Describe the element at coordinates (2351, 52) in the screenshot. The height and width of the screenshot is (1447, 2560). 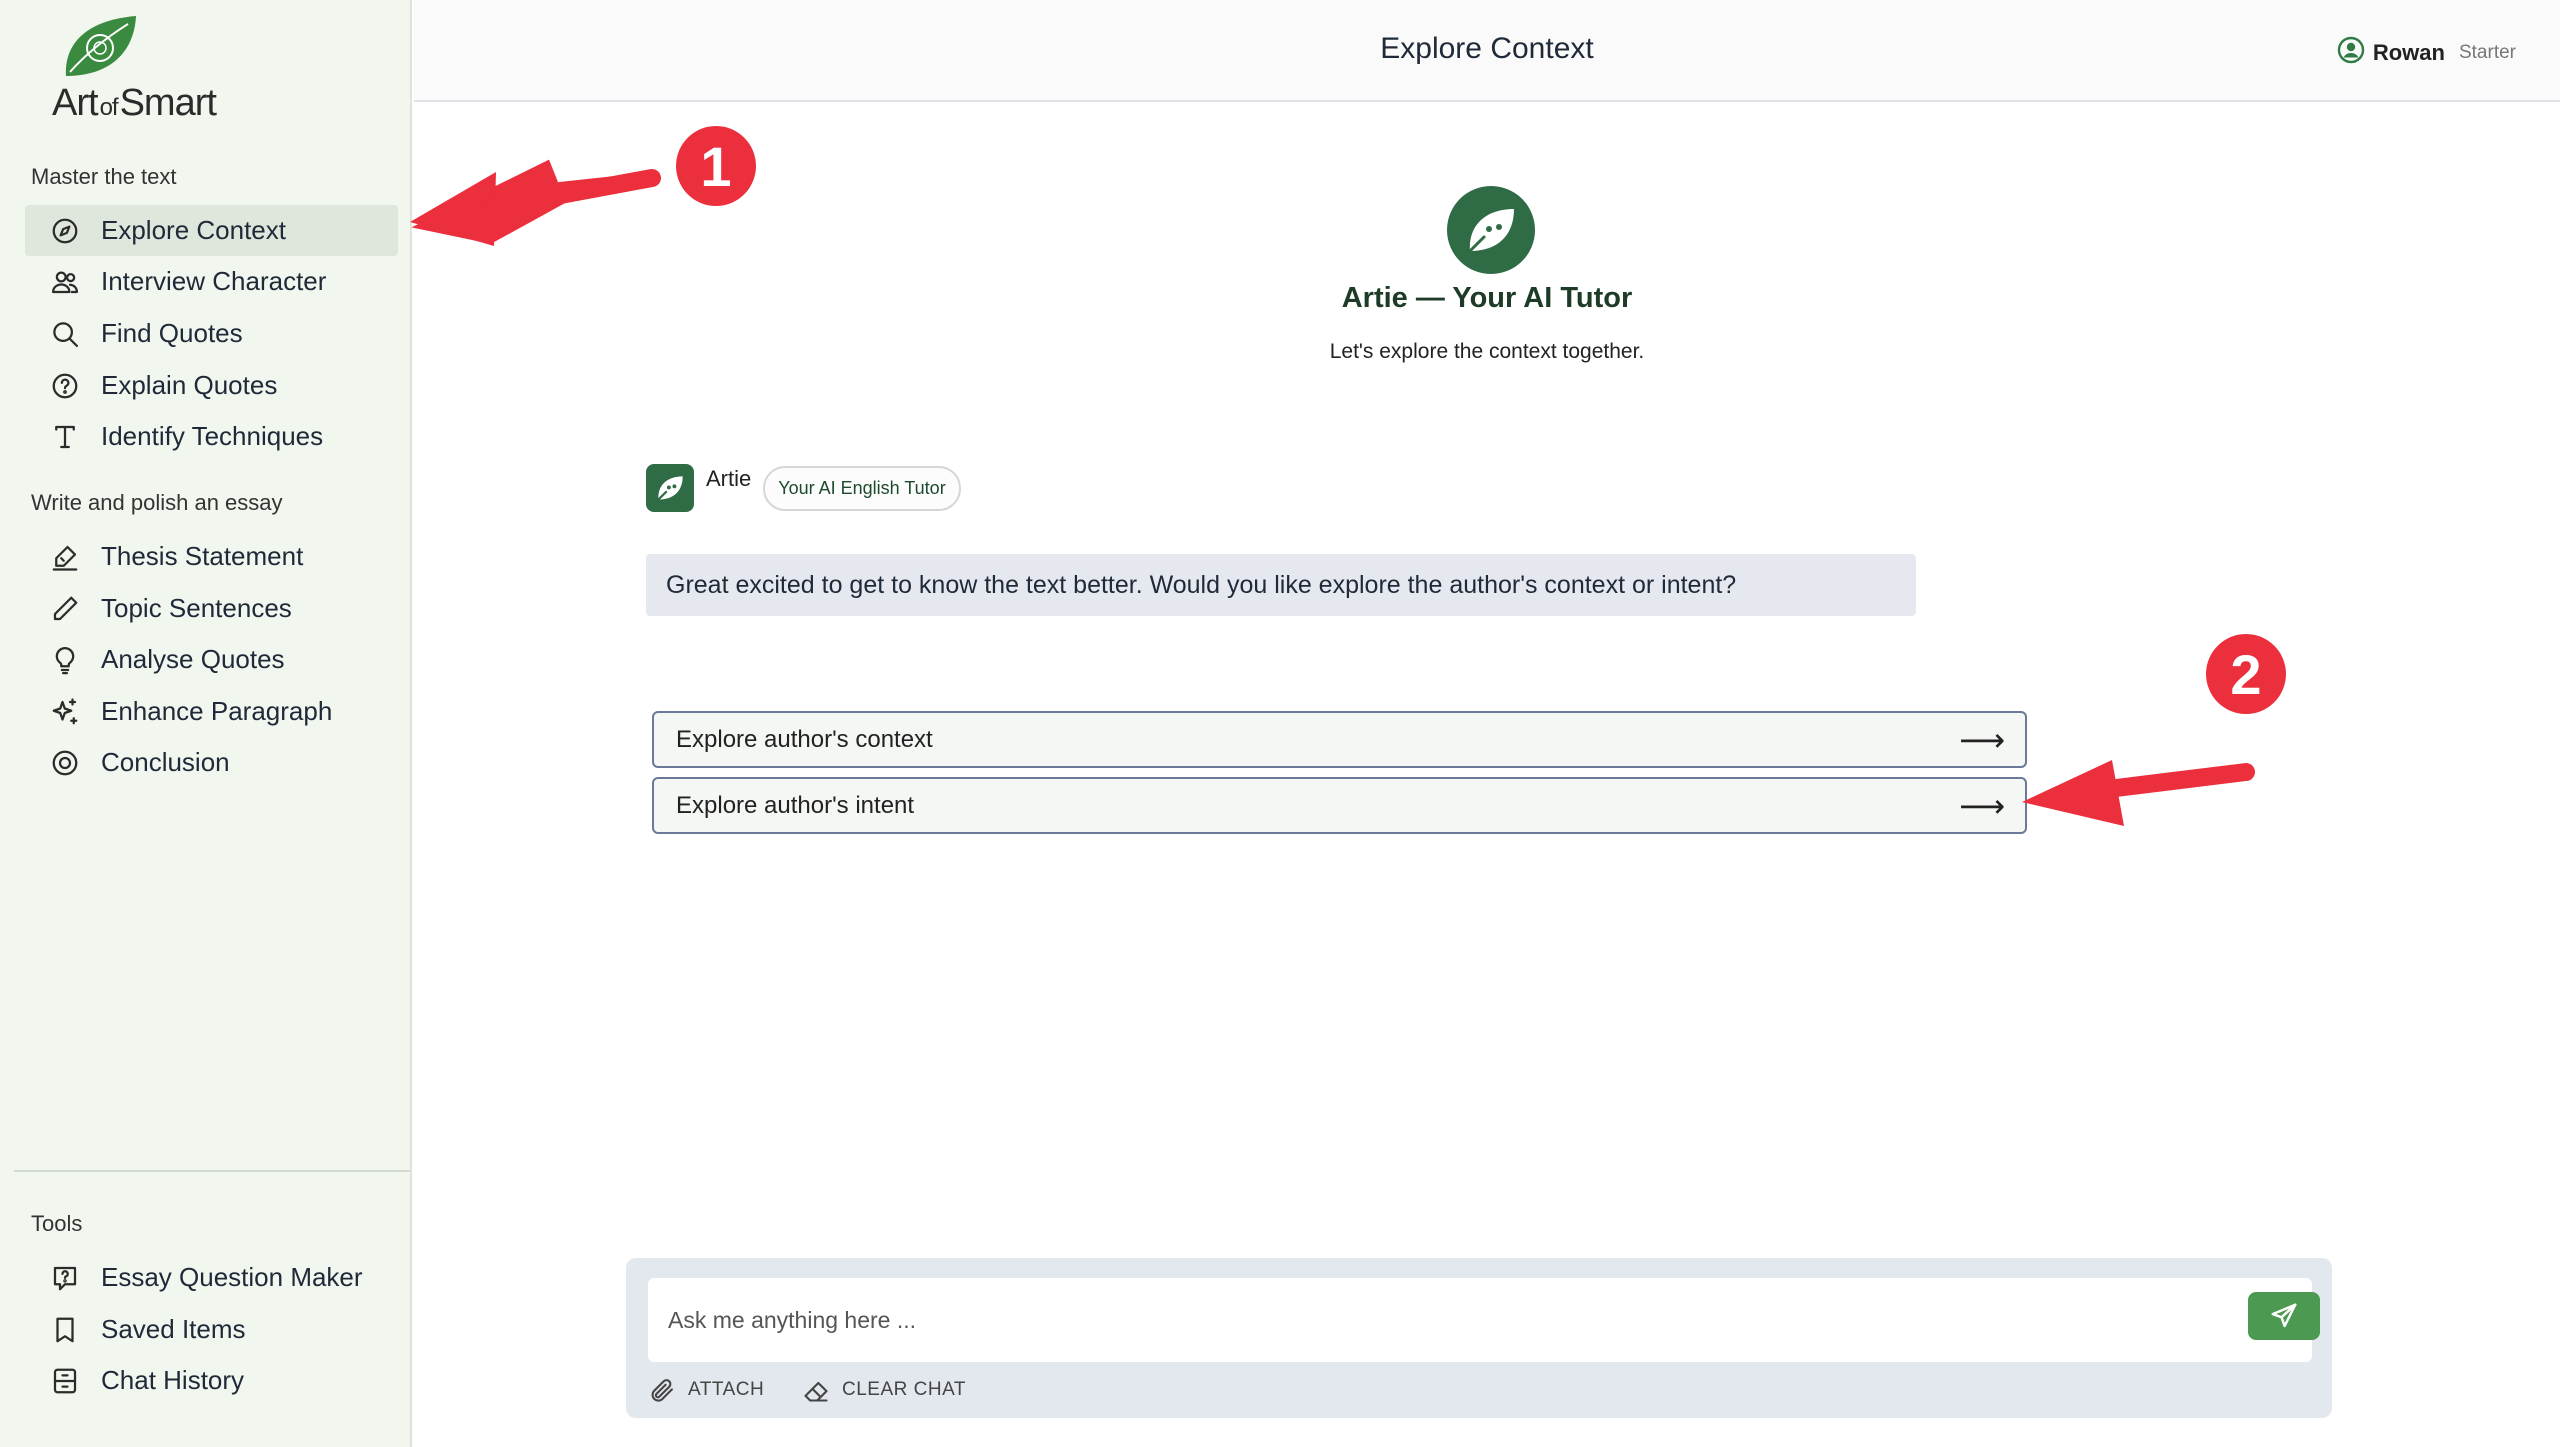
I see `user-avatar-icon` at that location.